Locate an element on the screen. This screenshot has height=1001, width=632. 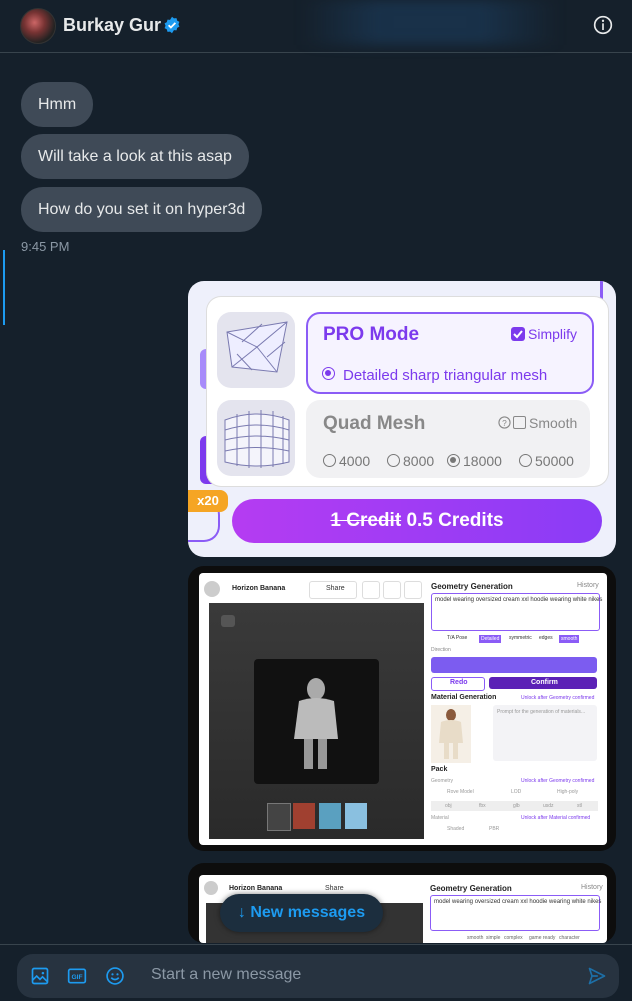
format-option: fbx is located at coordinates (482, 806).